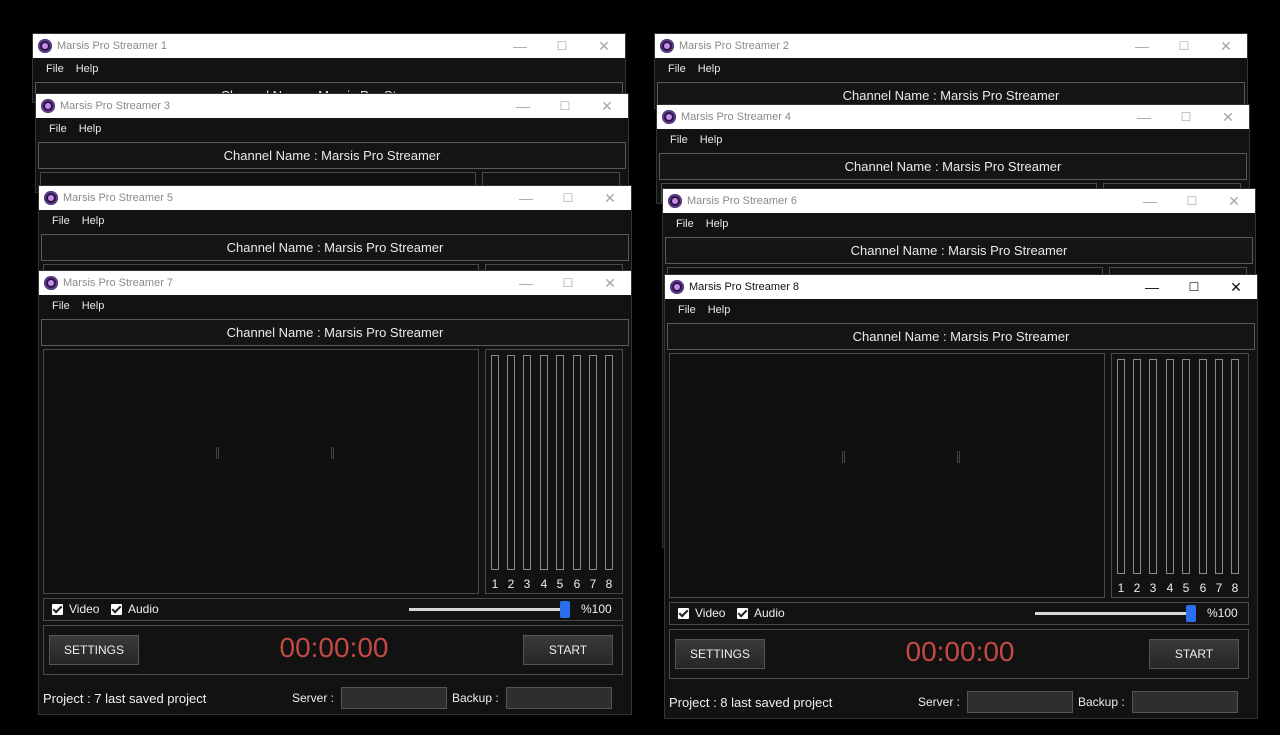  What do you see at coordinates (511, 584) in the screenshot?
I see `meter-label: 2` at bounding box center [511, 584].